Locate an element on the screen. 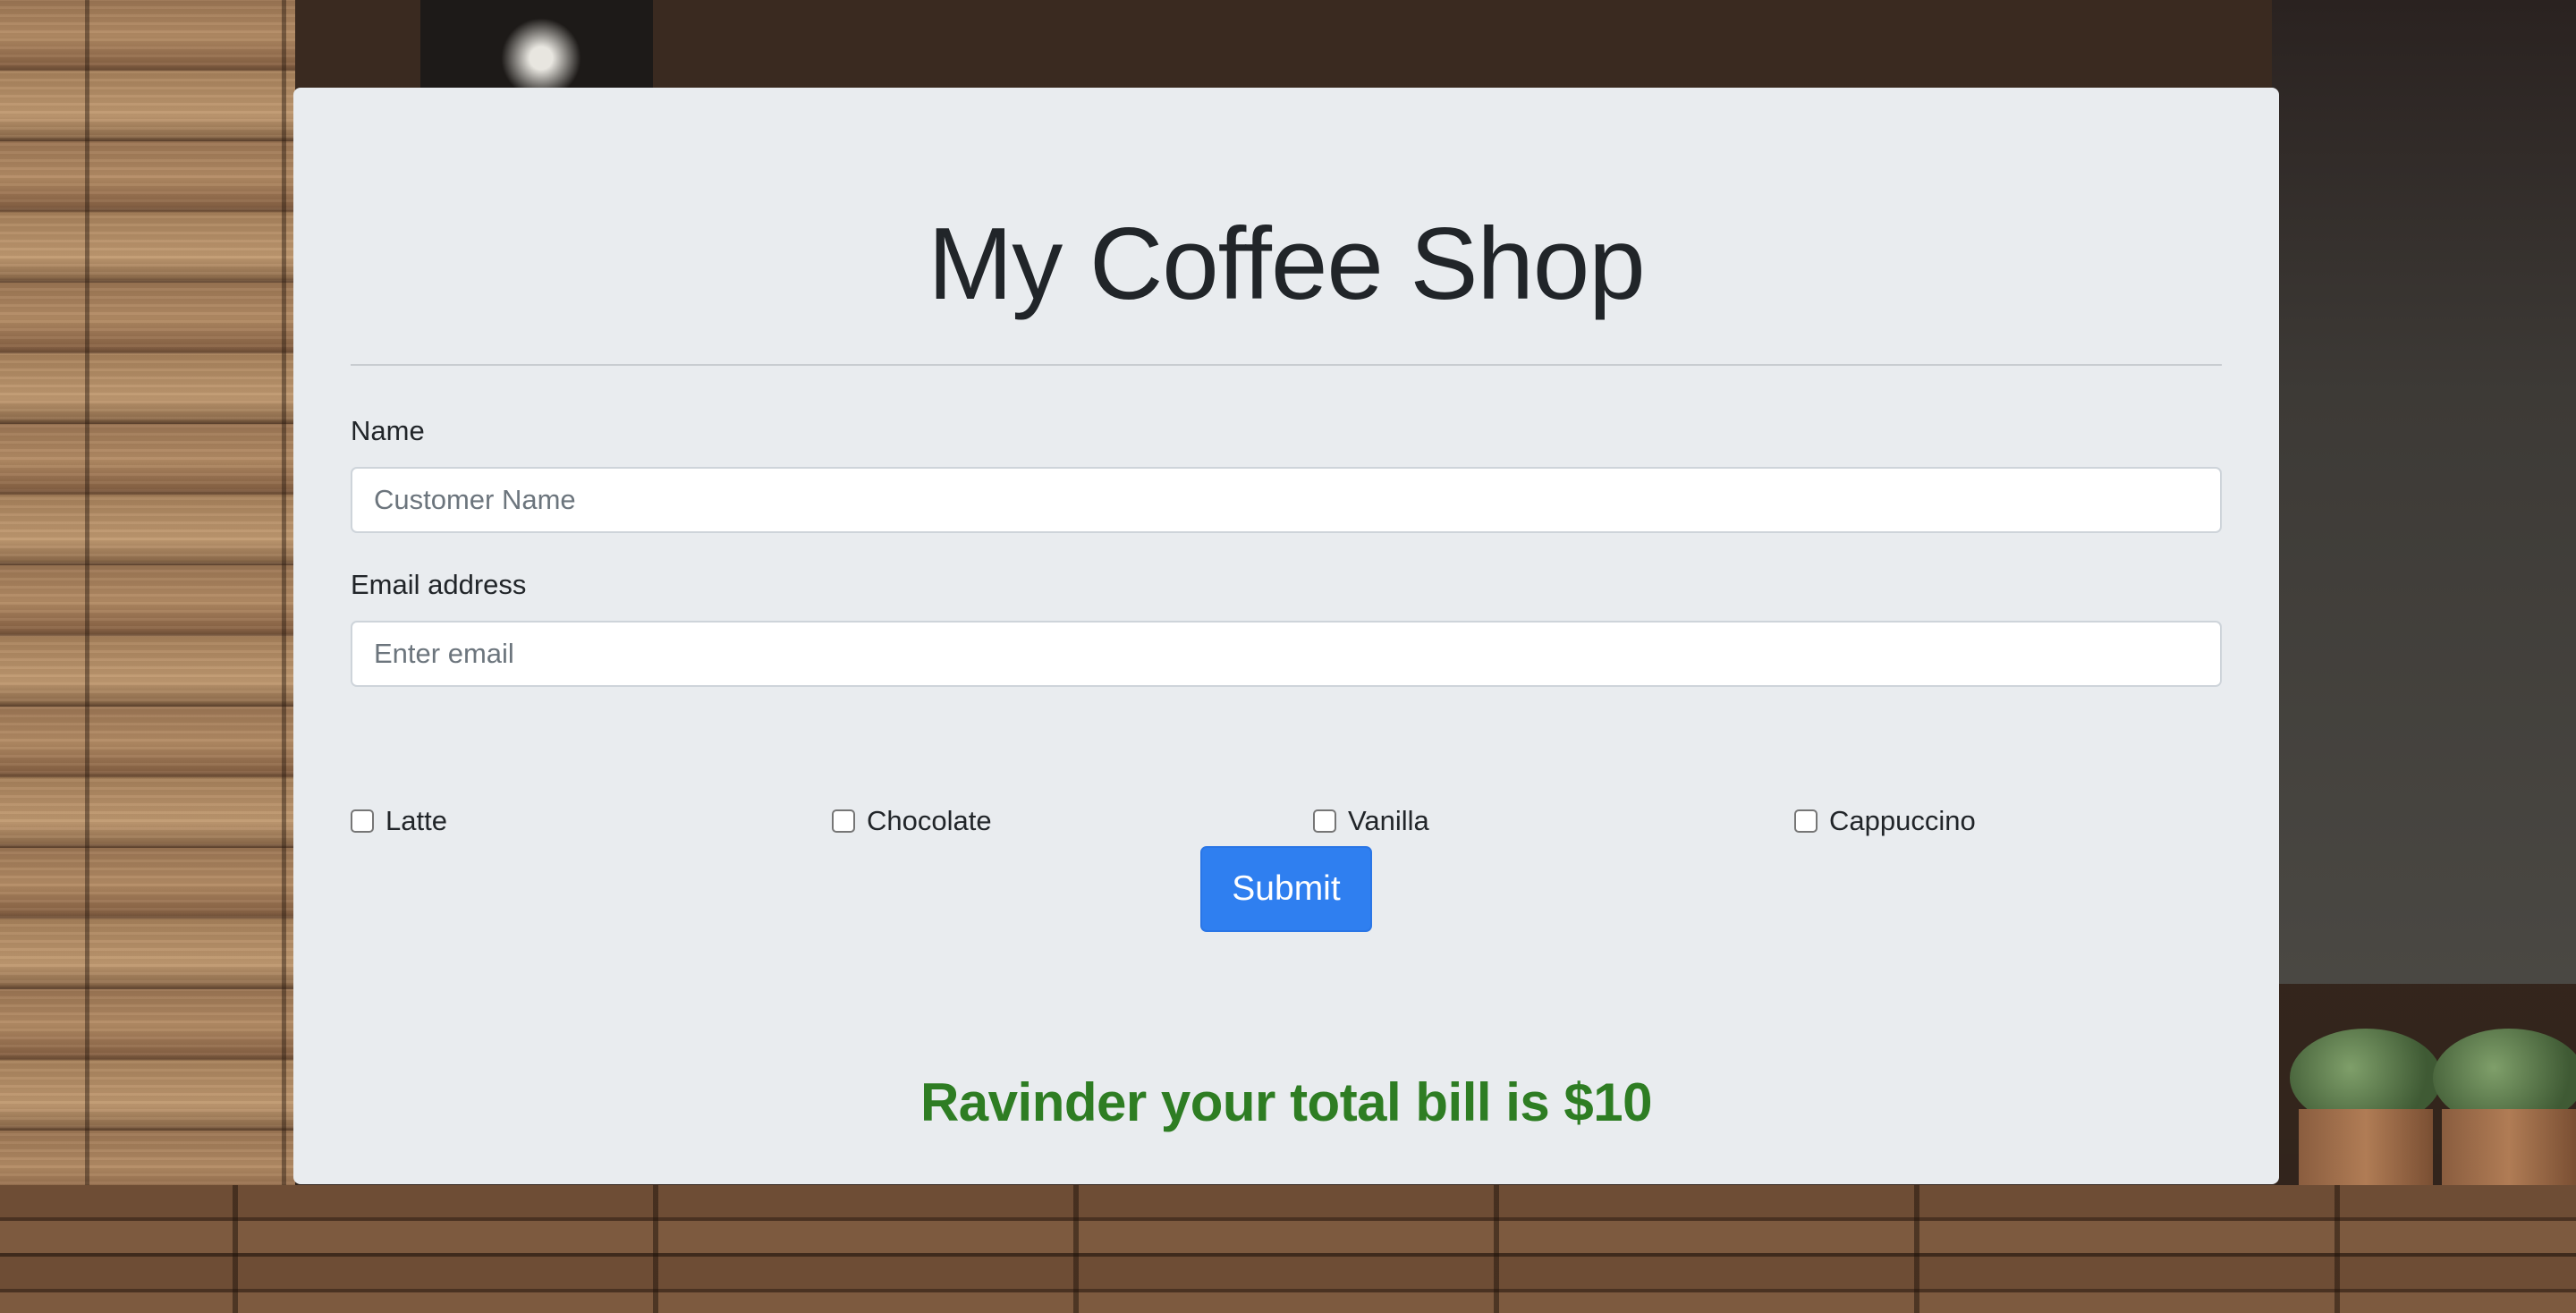  title-divider is located at coordinates (1286, 365).